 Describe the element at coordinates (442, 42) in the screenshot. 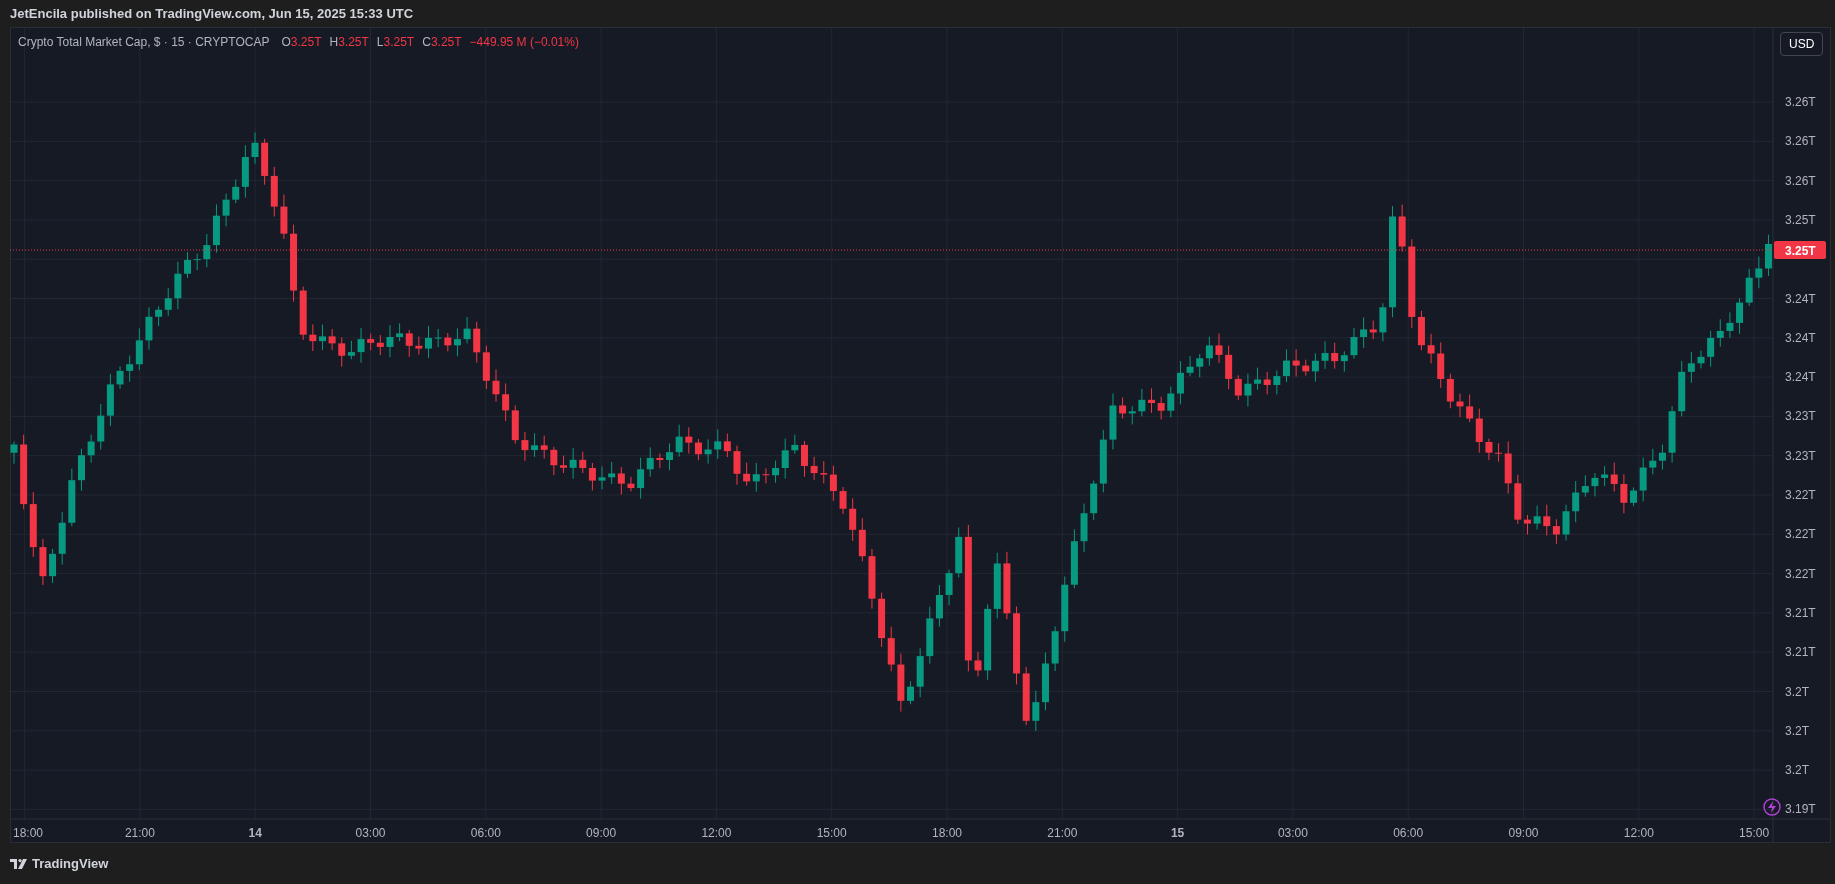

I see `ohlc-value: C3.25T` at that location.